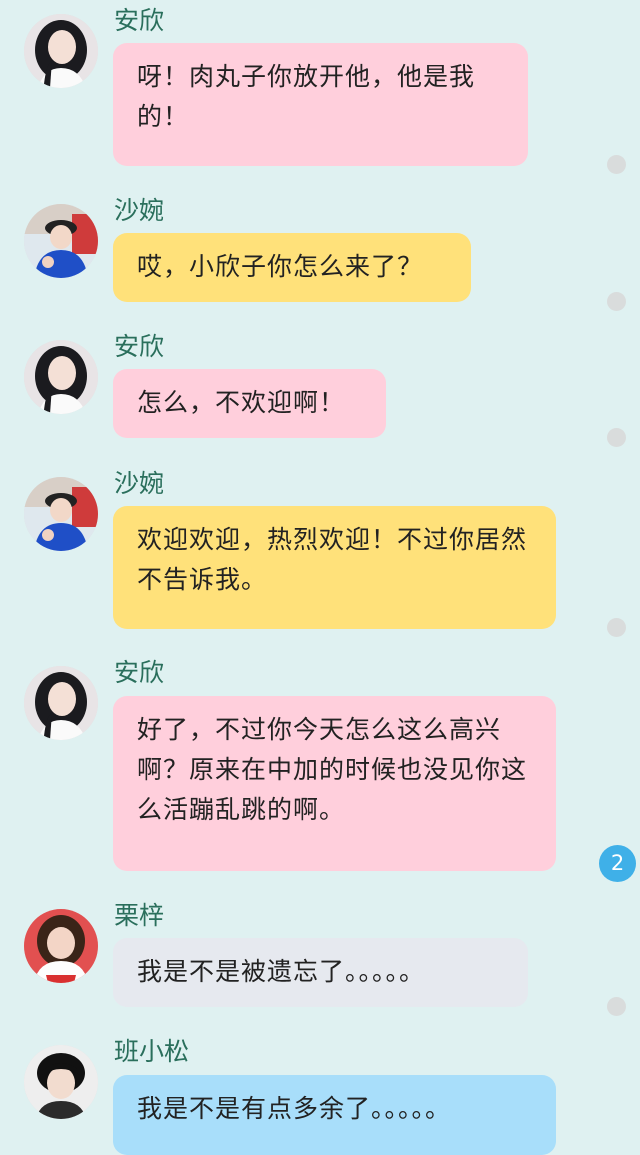 This screenshot has width=640, height=1155. I want to click on message-bubble: 我是不是有点多余了。。。。。, so click(334, 1115).